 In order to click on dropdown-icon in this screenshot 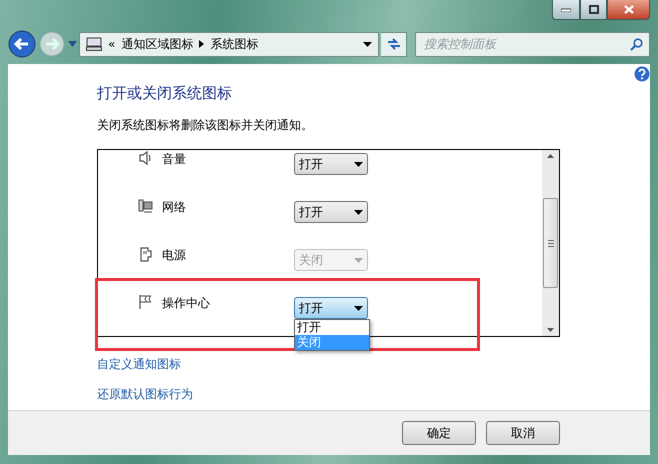, I will do `click(367, 44)`.